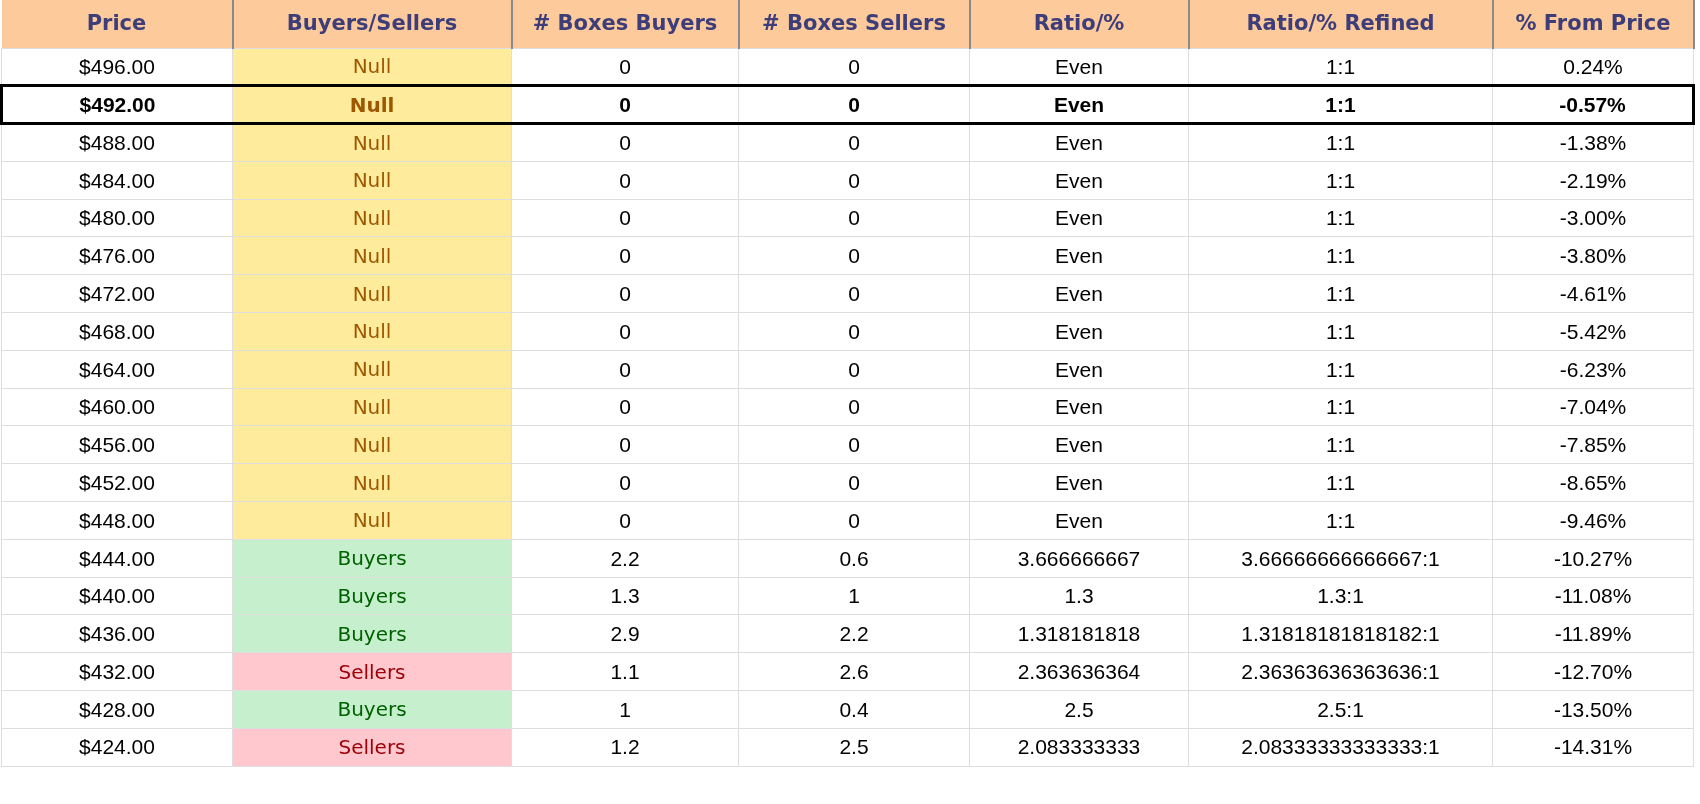 Image resolution: width=1700 pixels, height=804 pixels. I want to click on table-cell: $440.00, so click(117, 596).